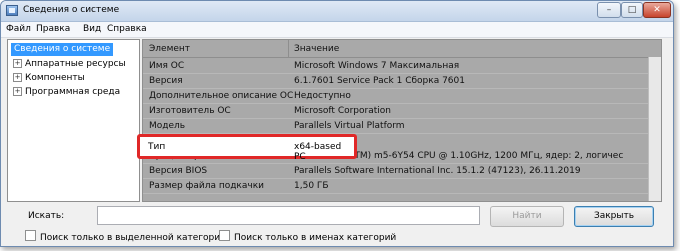 Image resolution: width=680 pixels, height=251 pixels. Describe the element at coordinates (53, 29) in the screenshot. I see `menu-edit: Правка` at that location.